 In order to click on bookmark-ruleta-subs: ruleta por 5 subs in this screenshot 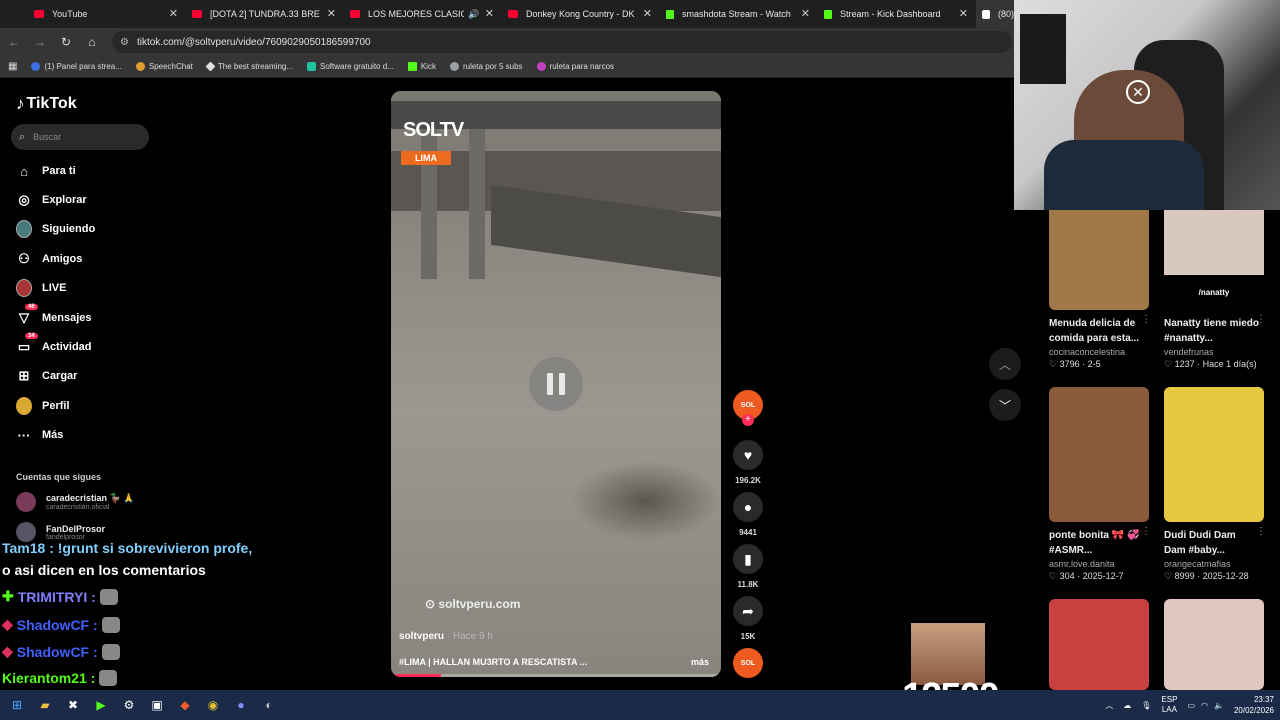, I will do `click(486, 66)`.